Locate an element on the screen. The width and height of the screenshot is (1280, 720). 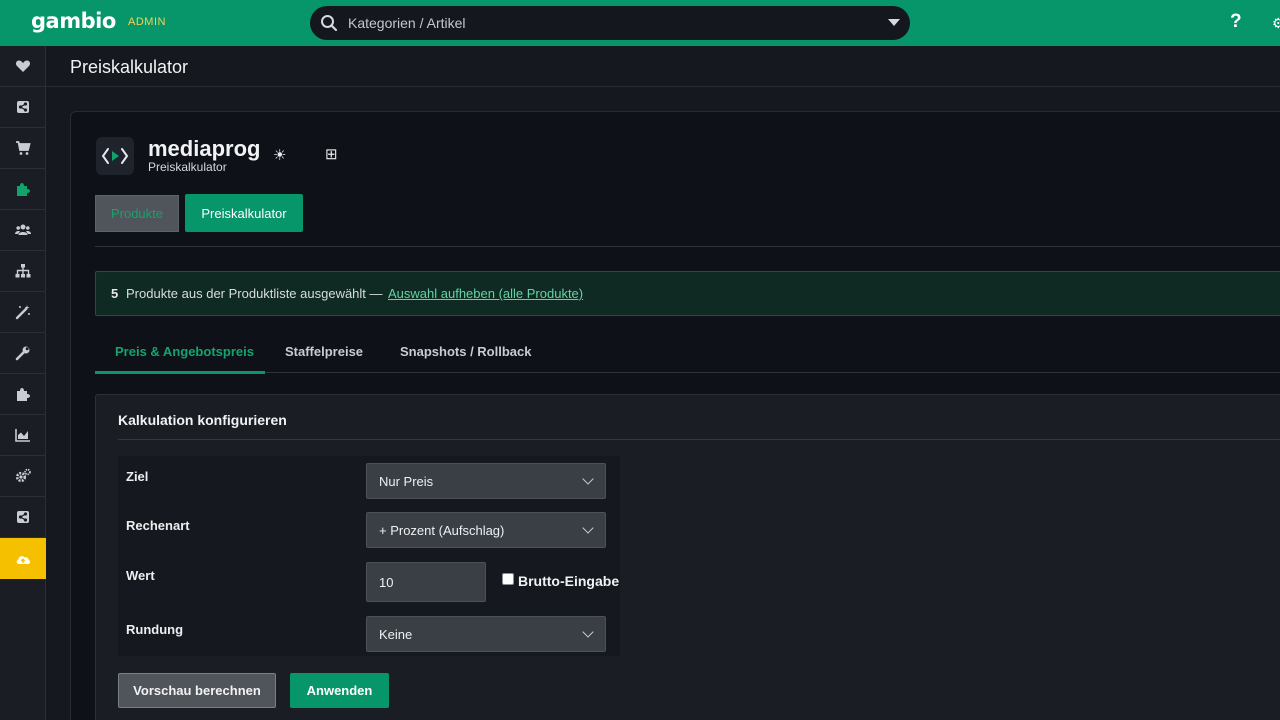
sidebar-item-cloud-upload is located at coordinates (23, 558).